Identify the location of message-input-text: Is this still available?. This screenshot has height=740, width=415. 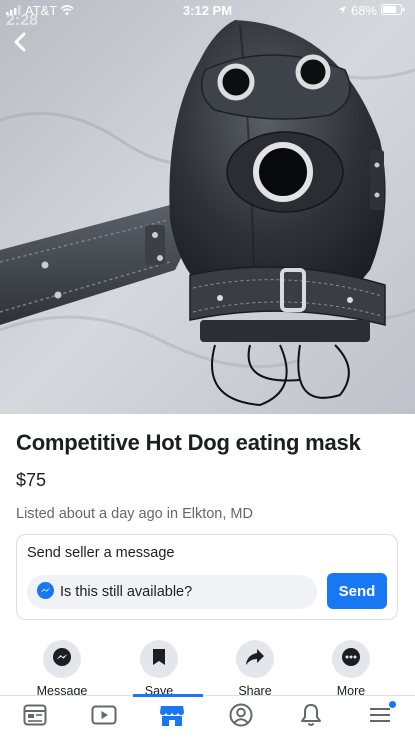
(126, 592).